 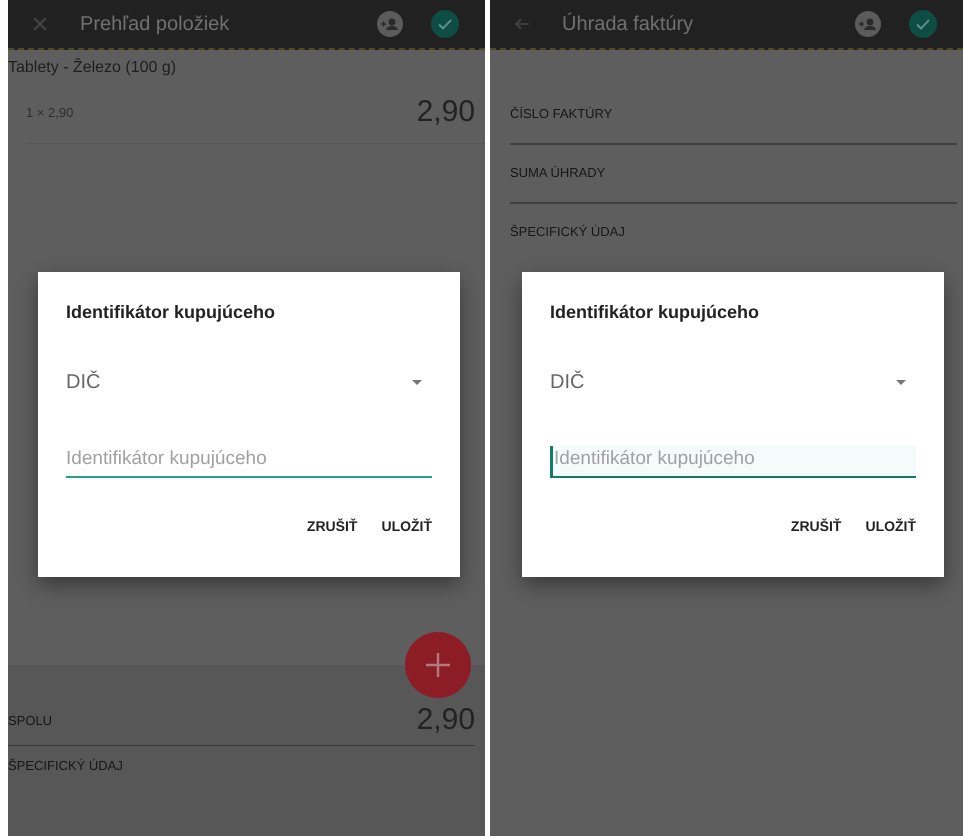 I want to click on close-icon, so click(x=40, y=24).